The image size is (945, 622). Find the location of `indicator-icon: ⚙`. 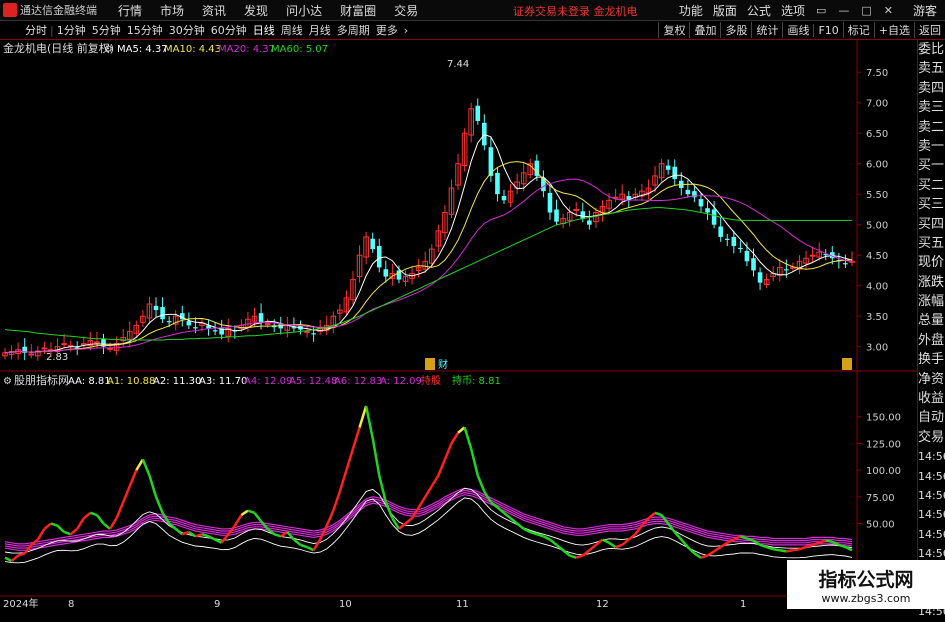

indicator-icon: ⚙ is located at coordinates (7, 381).